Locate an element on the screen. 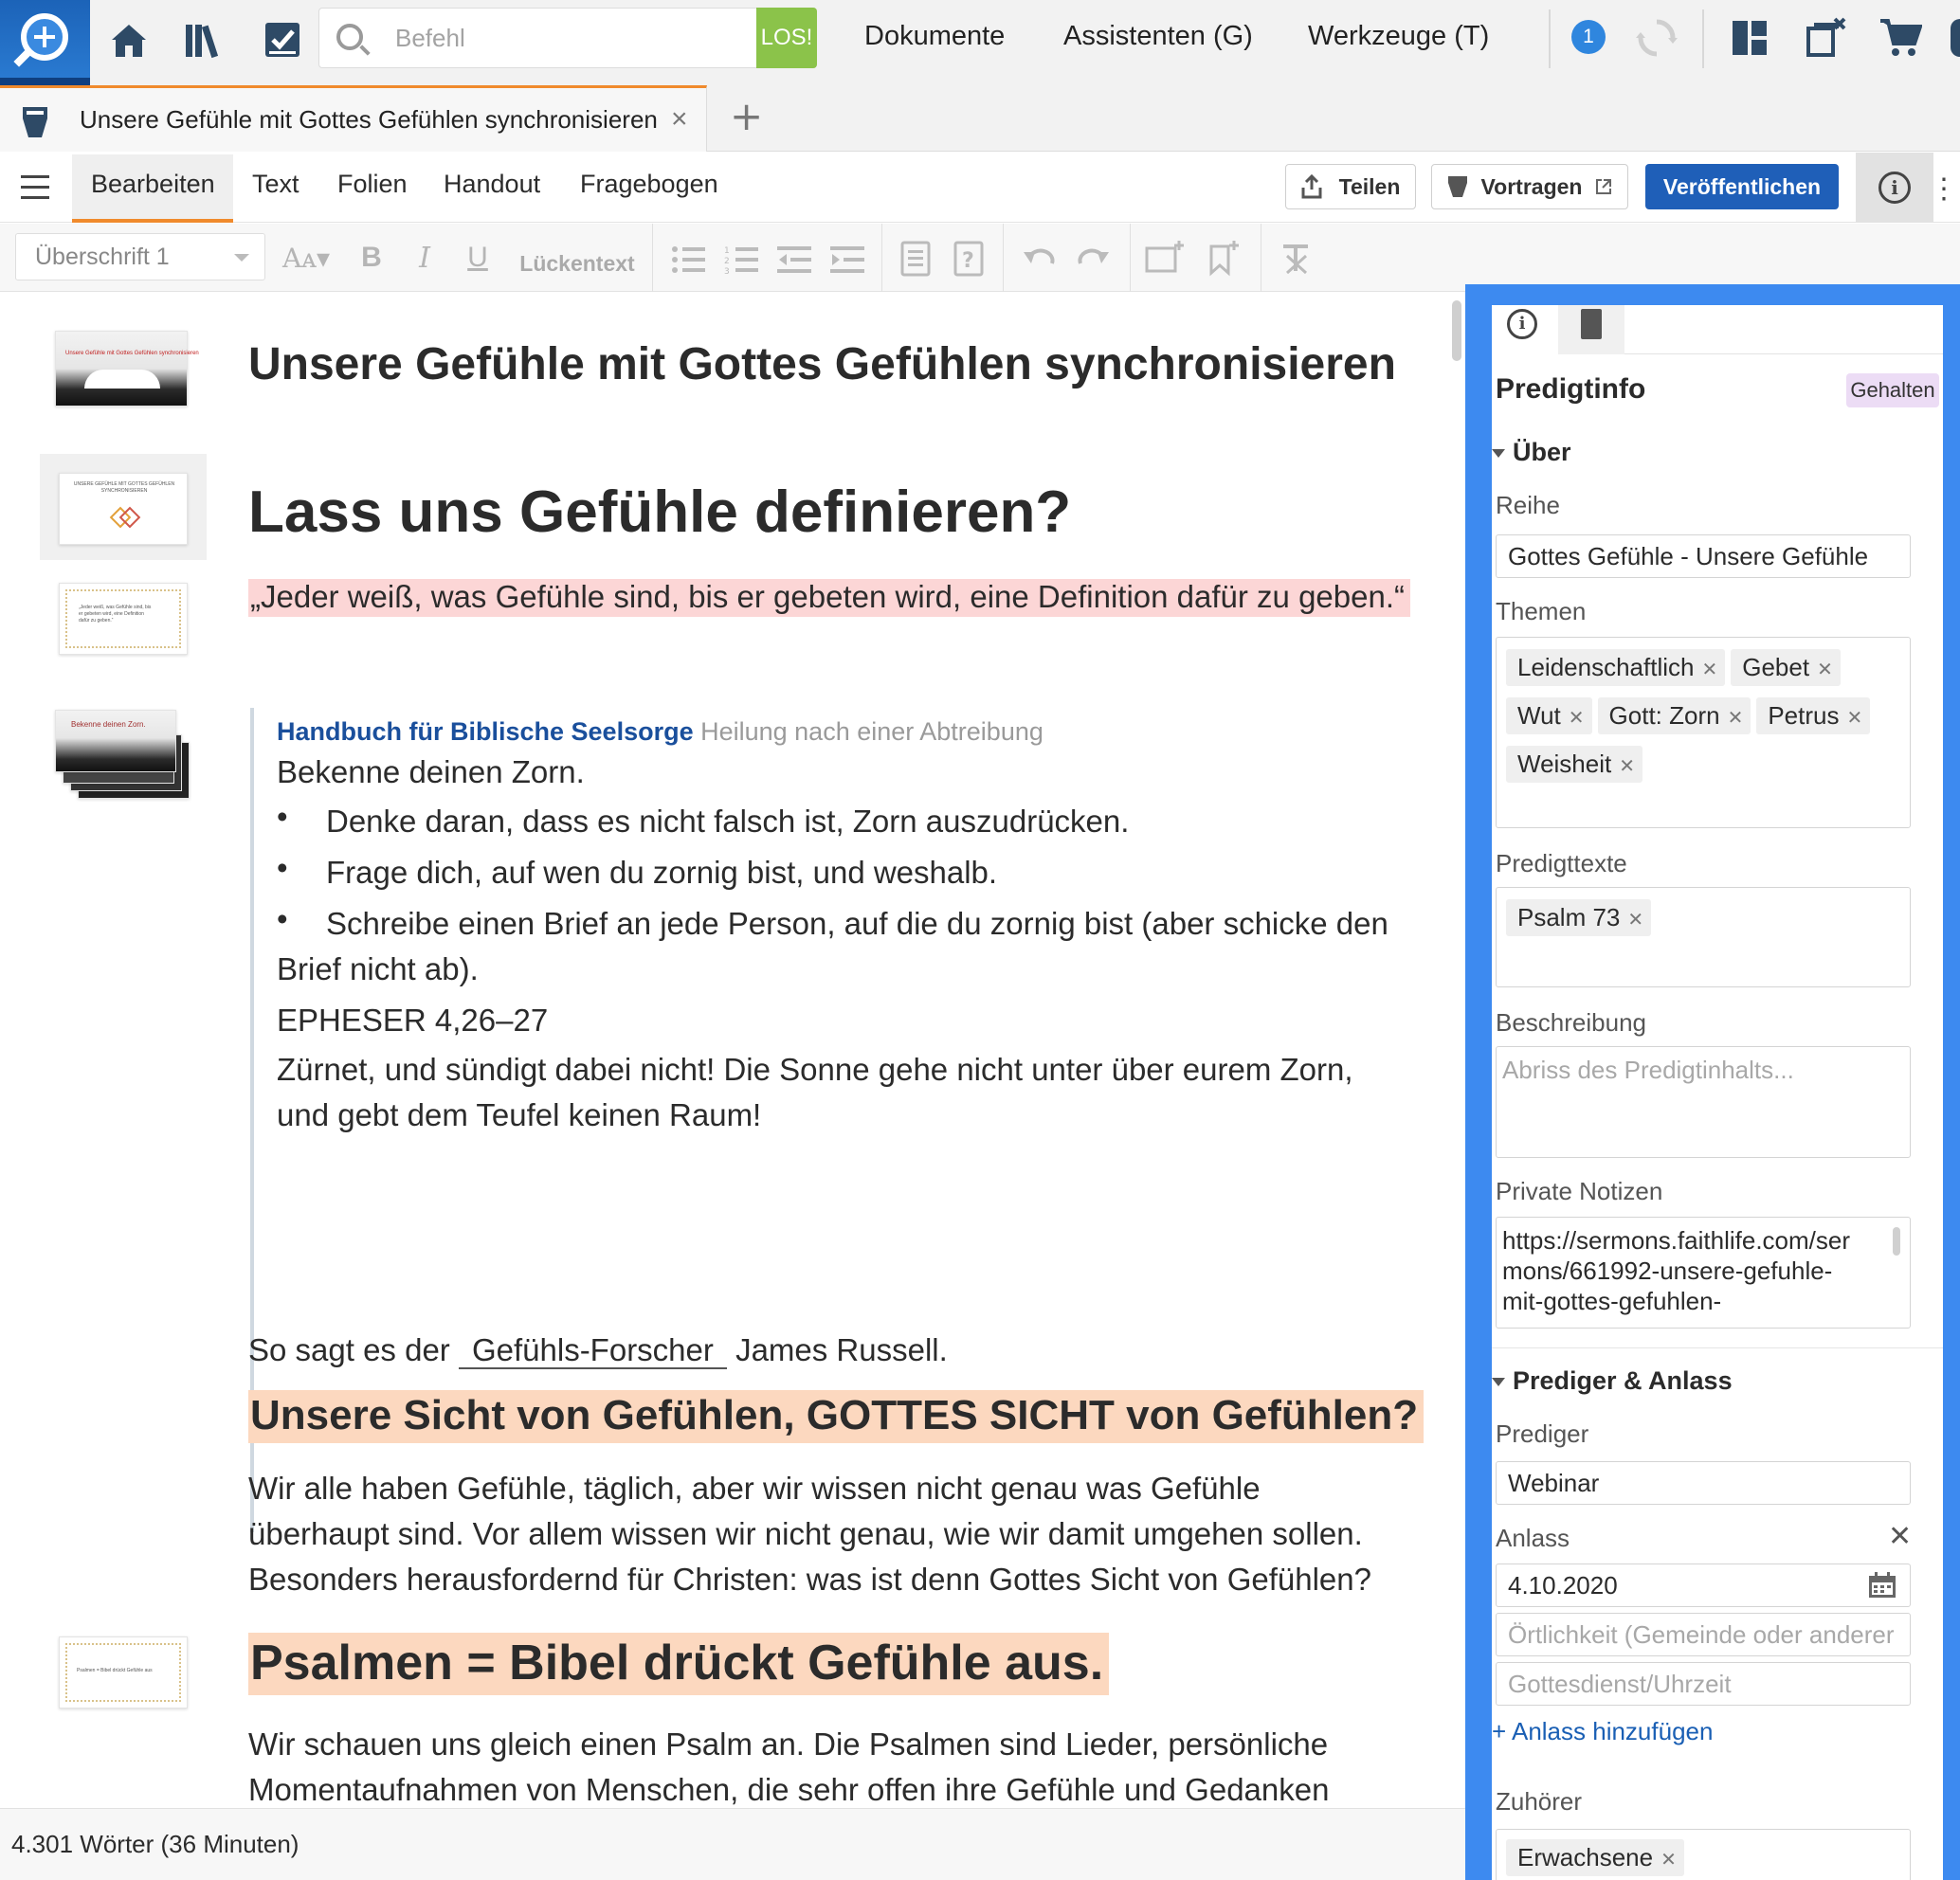 The image size is (1960, 1880). panel-tab-notebook is located at coordinates (1591, 329).